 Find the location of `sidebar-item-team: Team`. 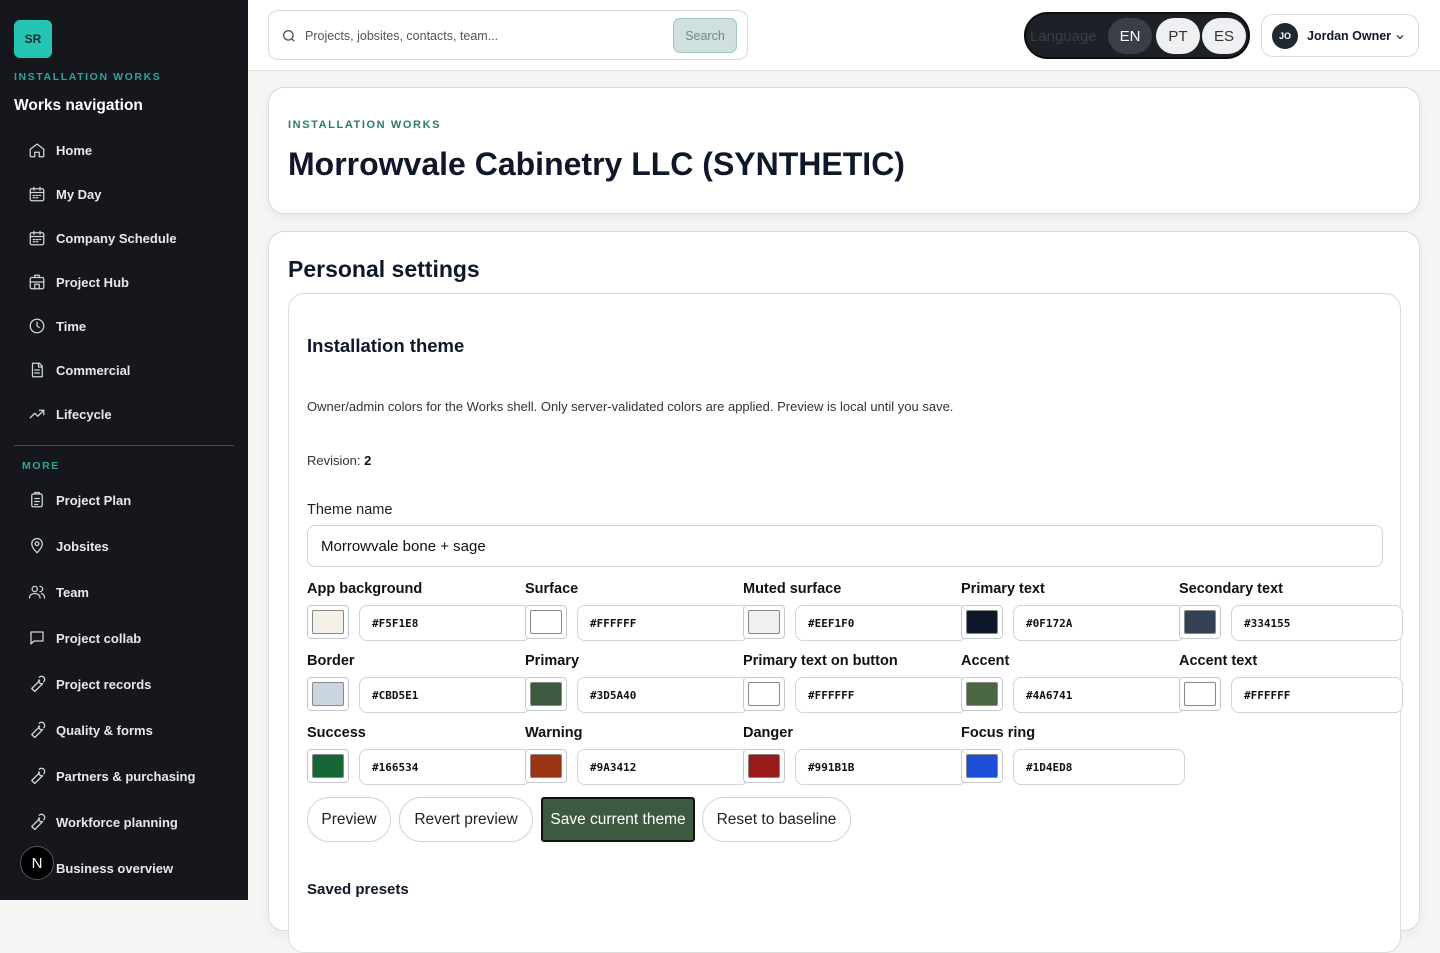

sidebar-item-team: Team is located at coordinates (124, 592).